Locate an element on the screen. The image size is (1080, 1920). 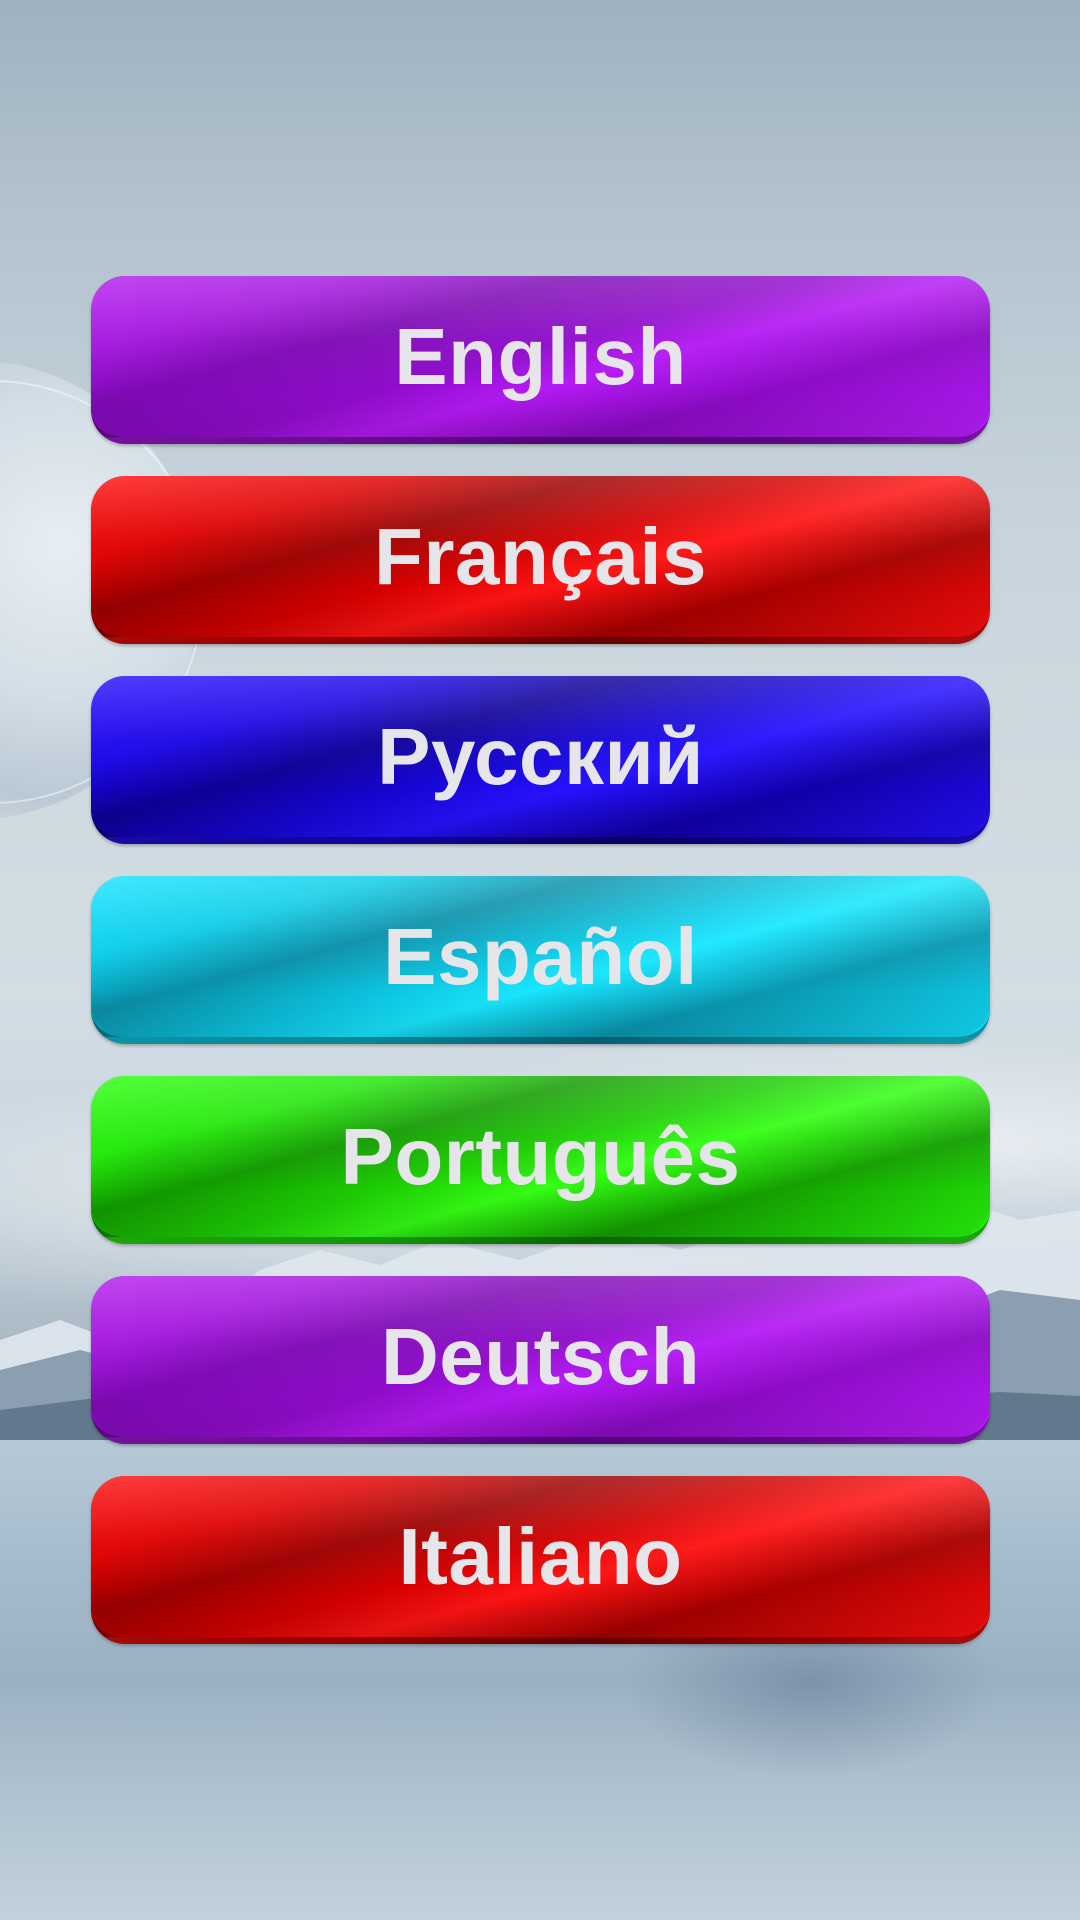
deutsch-label: Deutsch is located at coordinates (540, 1356).